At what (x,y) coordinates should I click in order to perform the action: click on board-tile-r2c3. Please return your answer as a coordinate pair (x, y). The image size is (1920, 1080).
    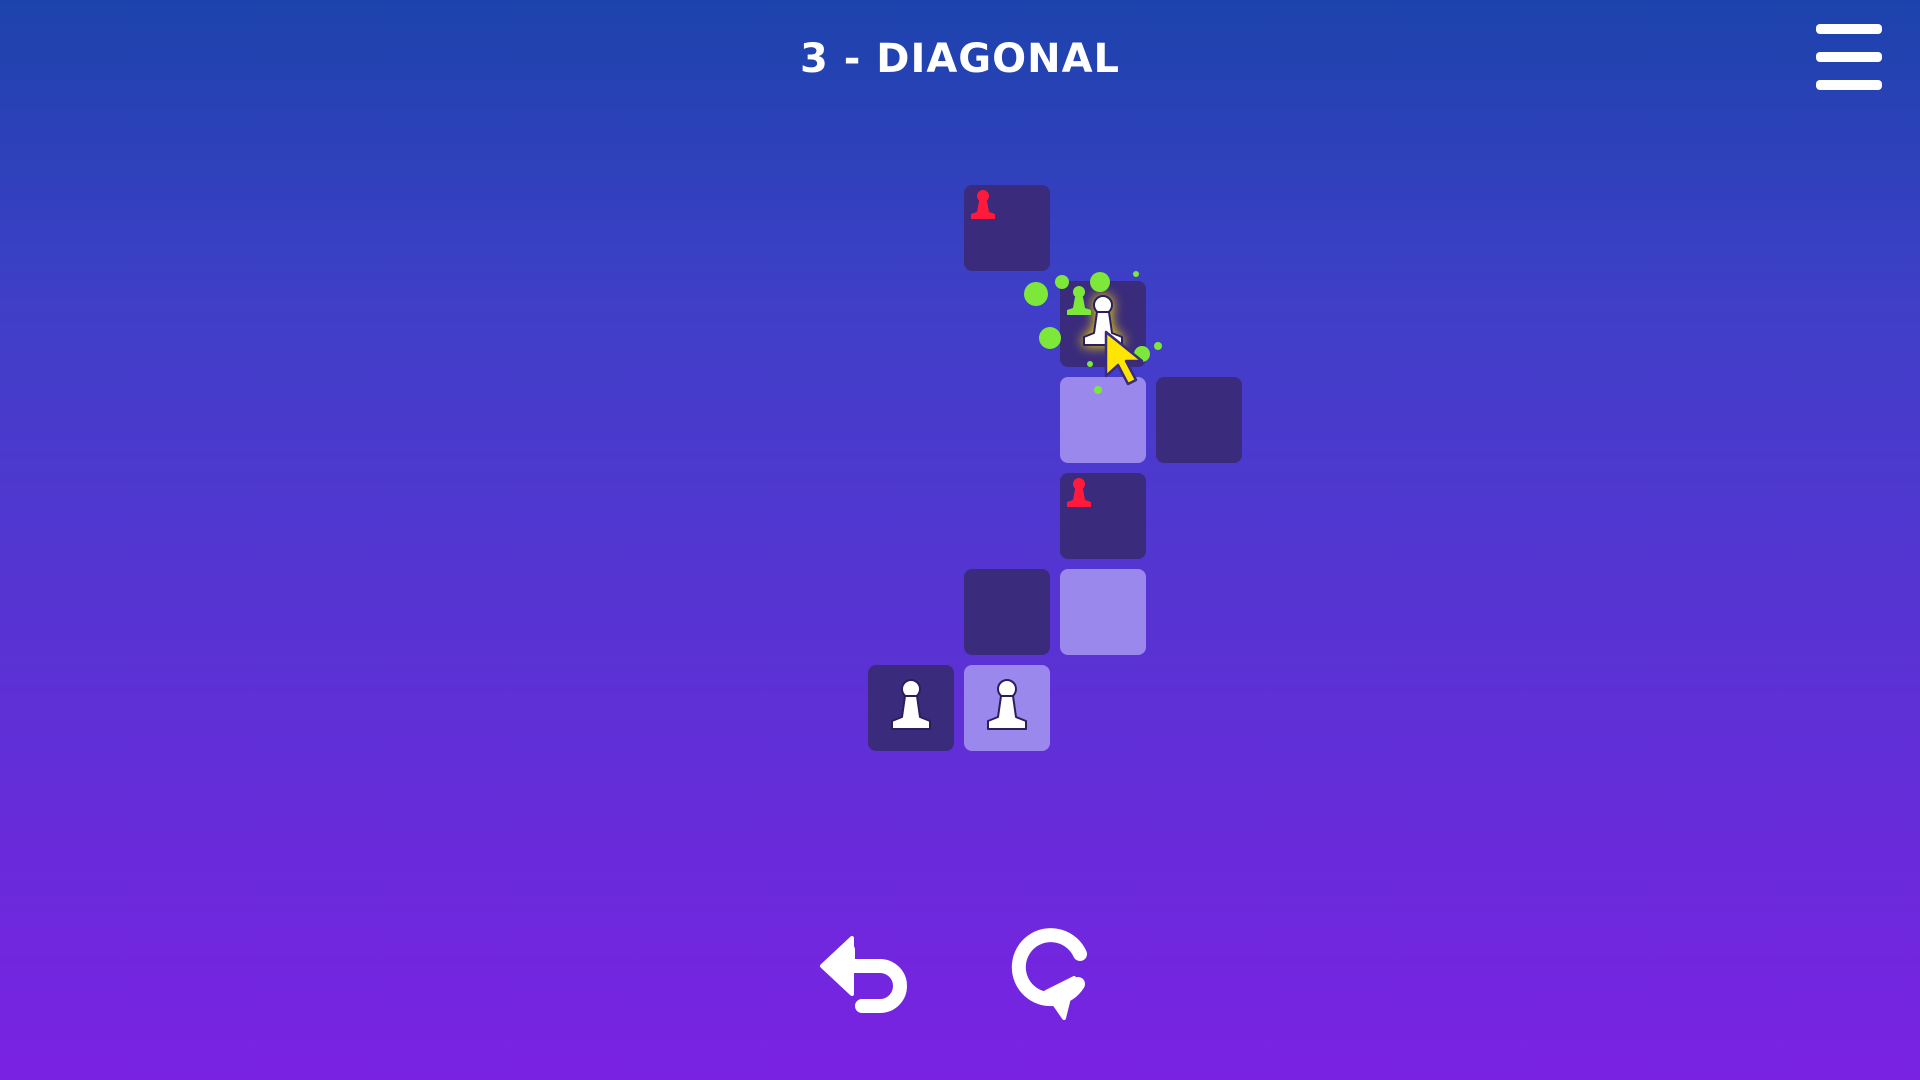
    Looking at the image, I should click on (1199, 420).